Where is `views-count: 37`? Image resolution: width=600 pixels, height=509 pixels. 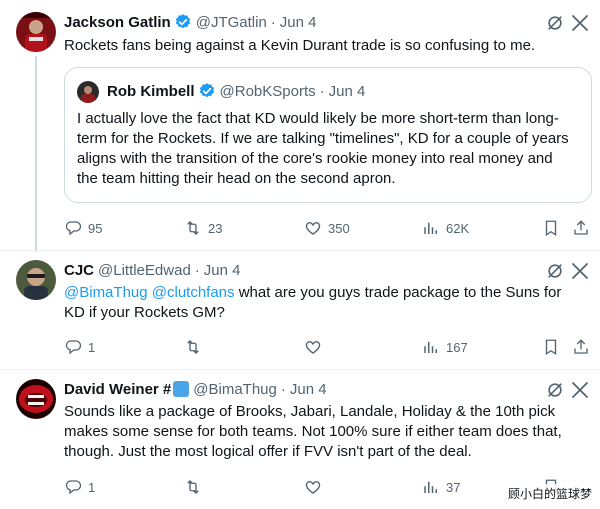 views-count: 37 is located at coordinates (453, 487).